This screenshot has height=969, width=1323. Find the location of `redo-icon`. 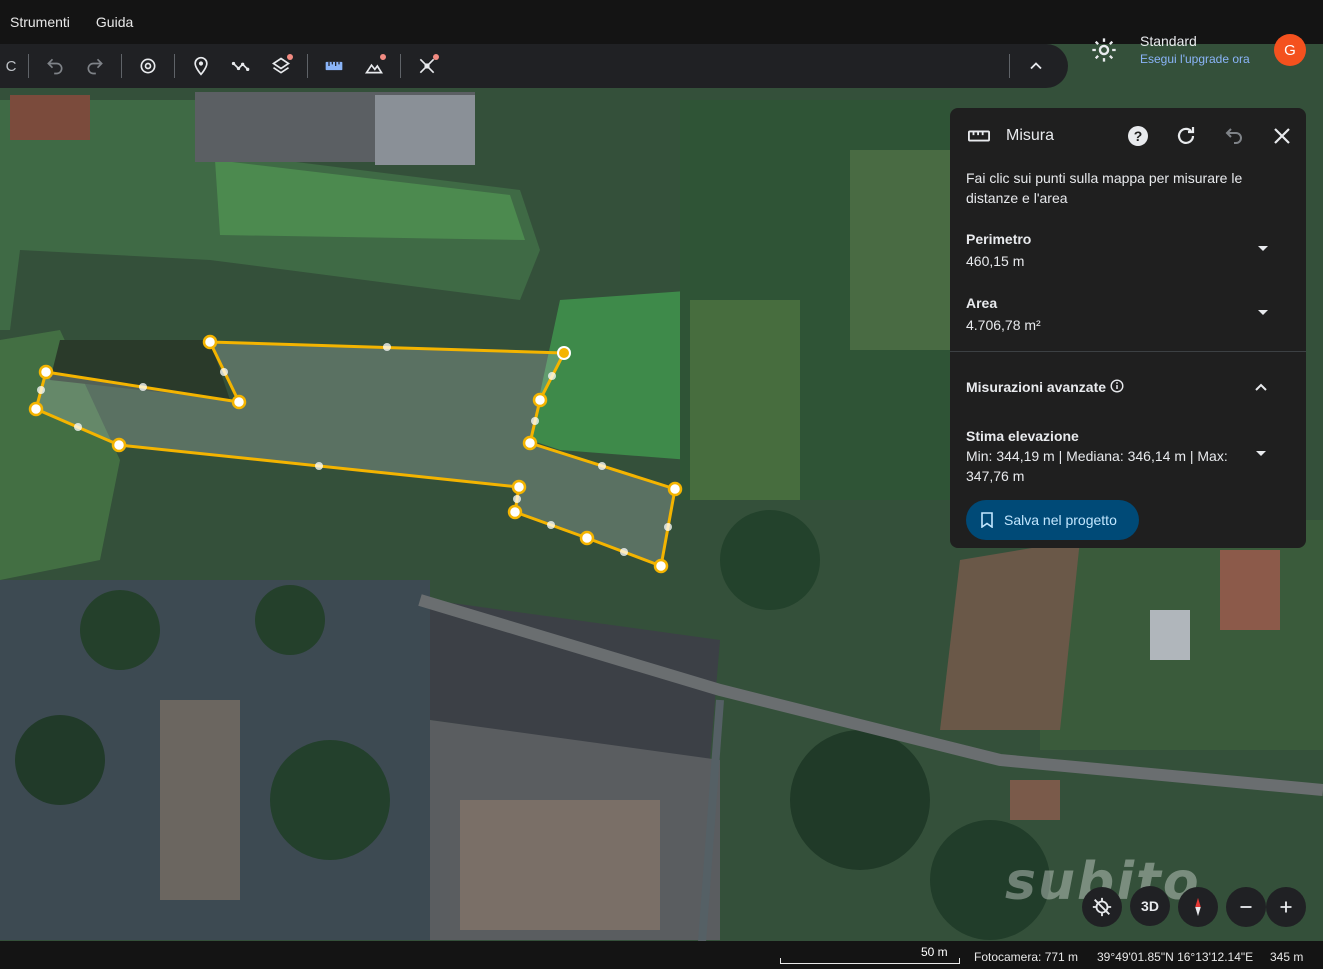

redo-icon is located at coordinates (95, 66).